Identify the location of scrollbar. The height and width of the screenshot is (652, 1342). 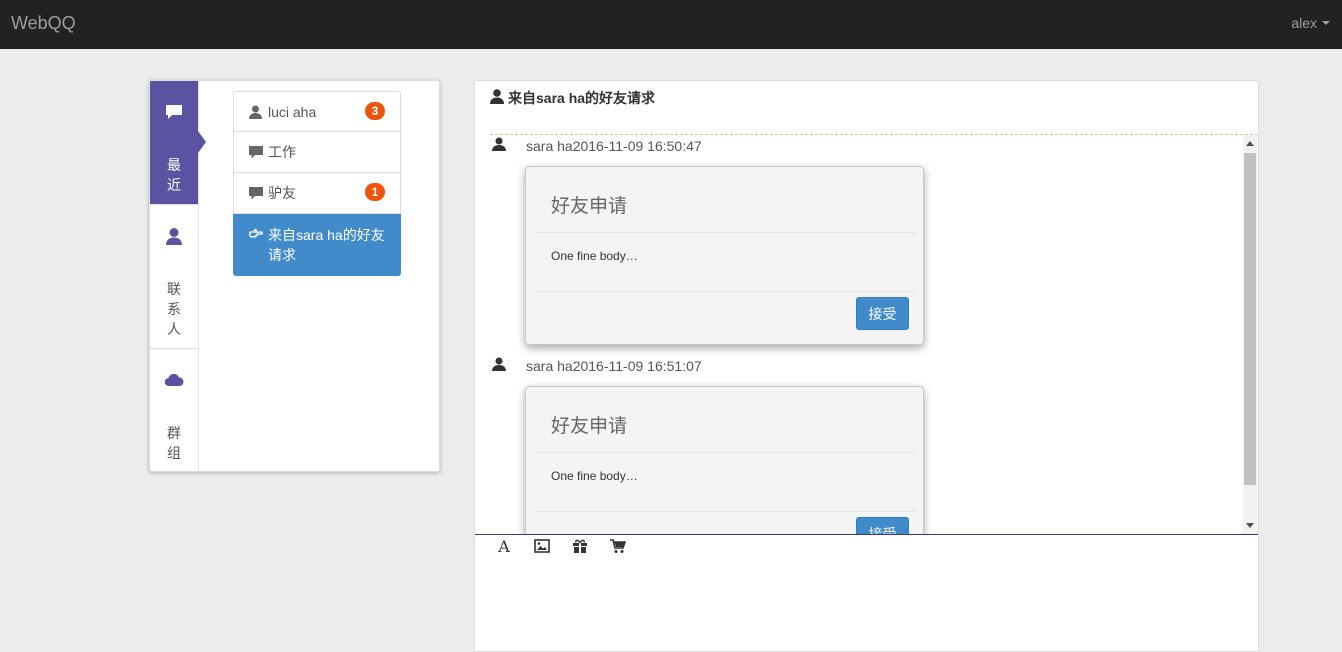
(1250, 334).